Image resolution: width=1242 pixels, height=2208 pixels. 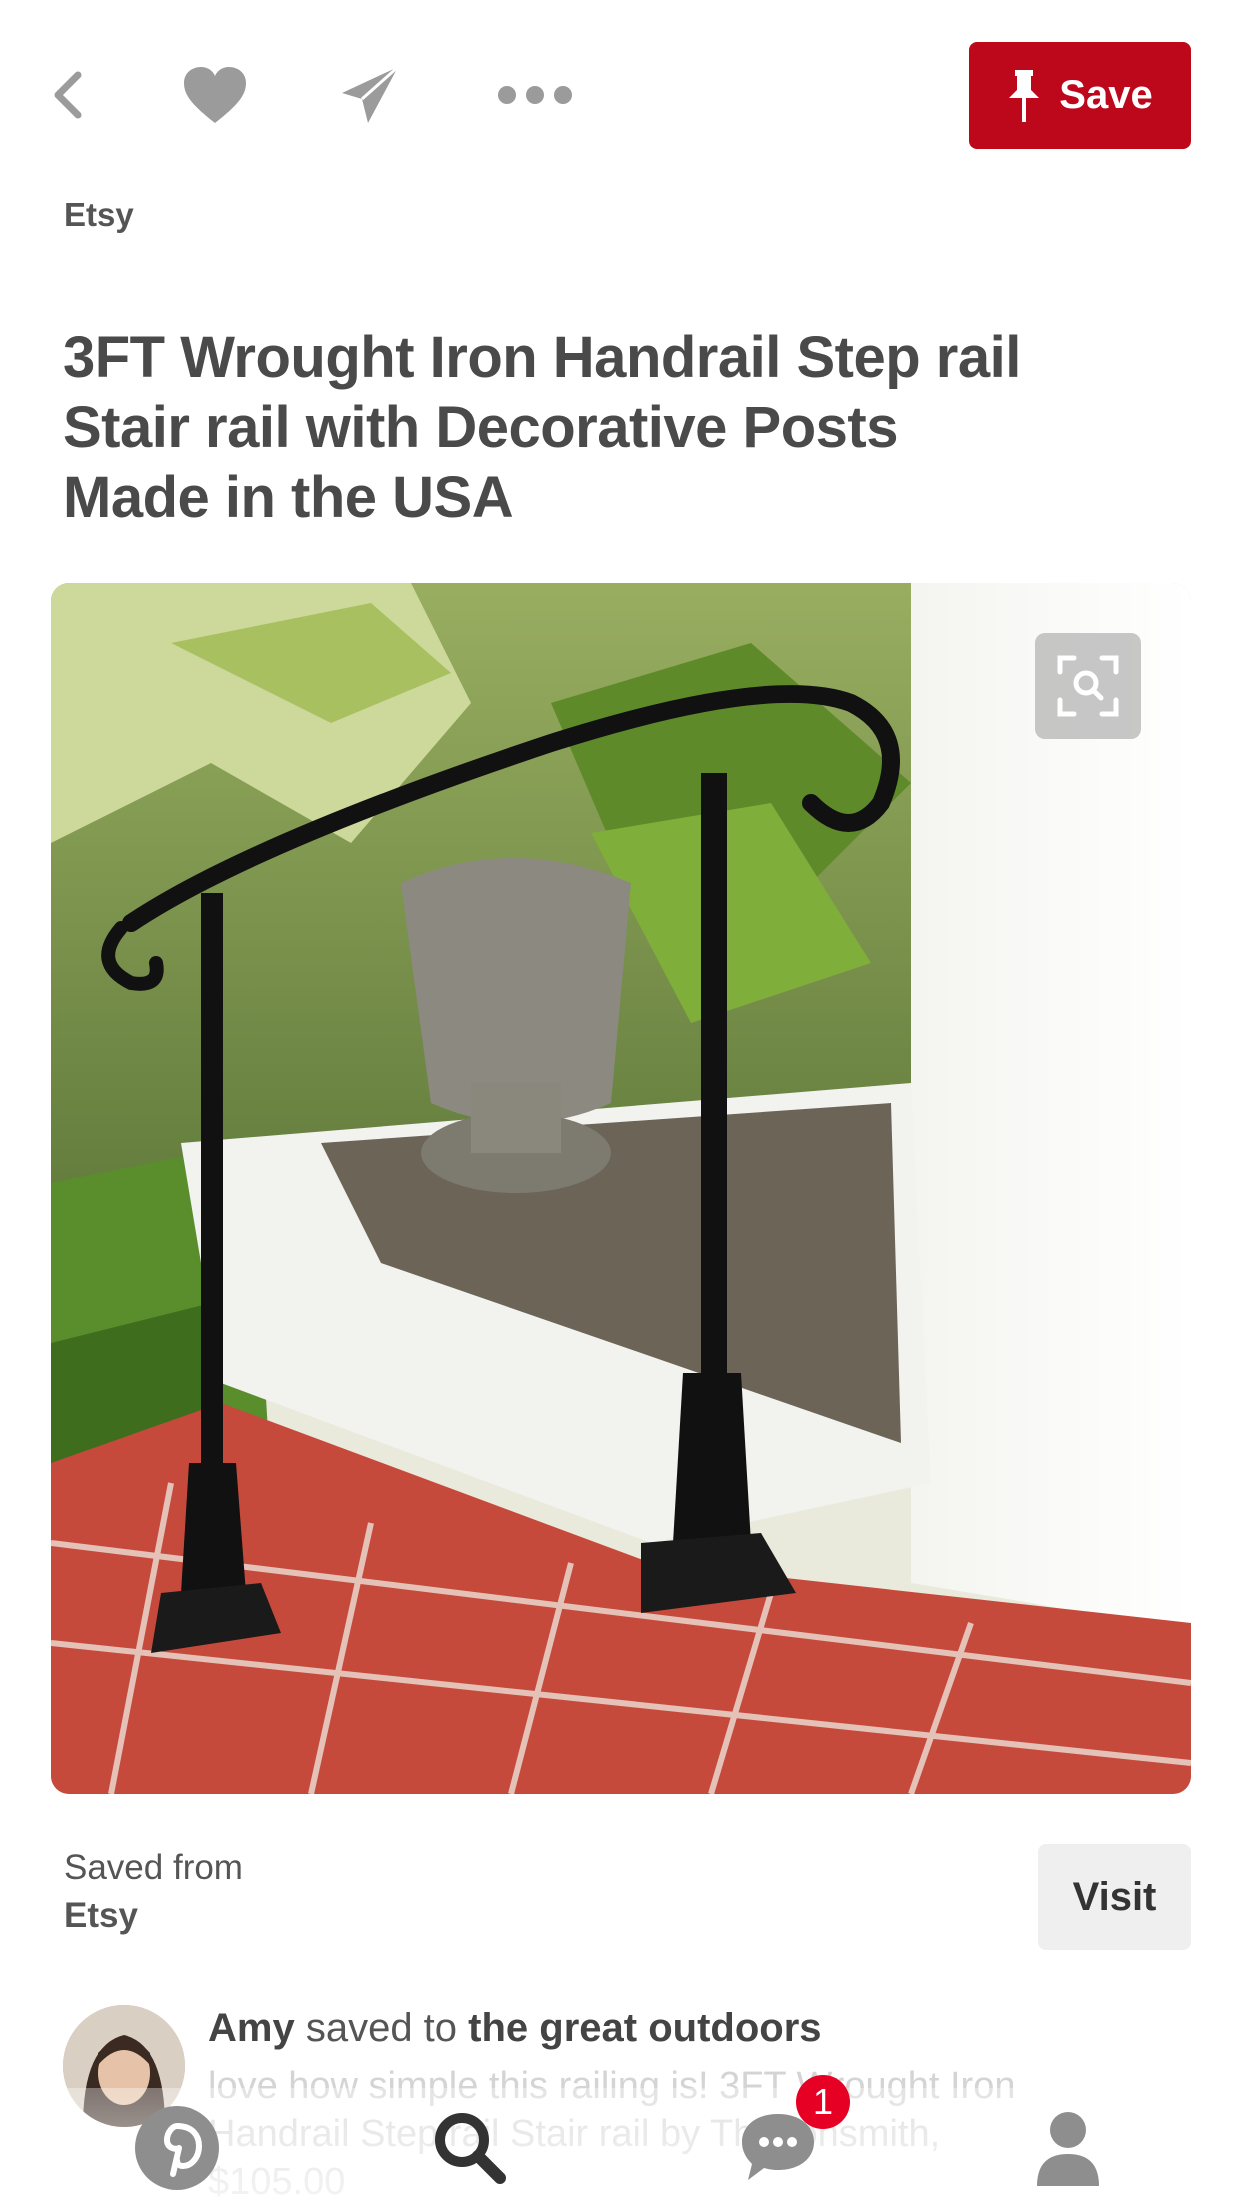 I want to click on bottom-nav, so click(x=621, y=2148).